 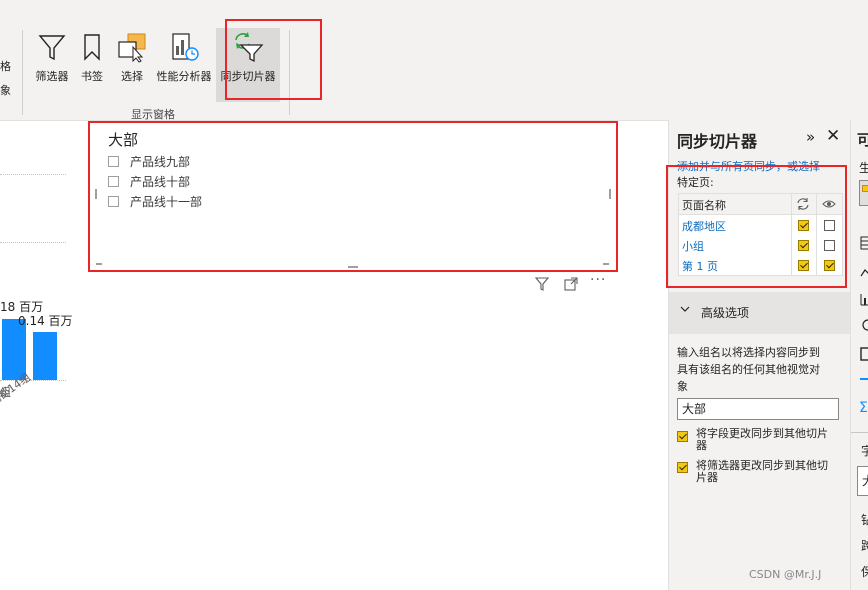 I want to click on data-label: 0.14 百万, so click(x=45, y=321).